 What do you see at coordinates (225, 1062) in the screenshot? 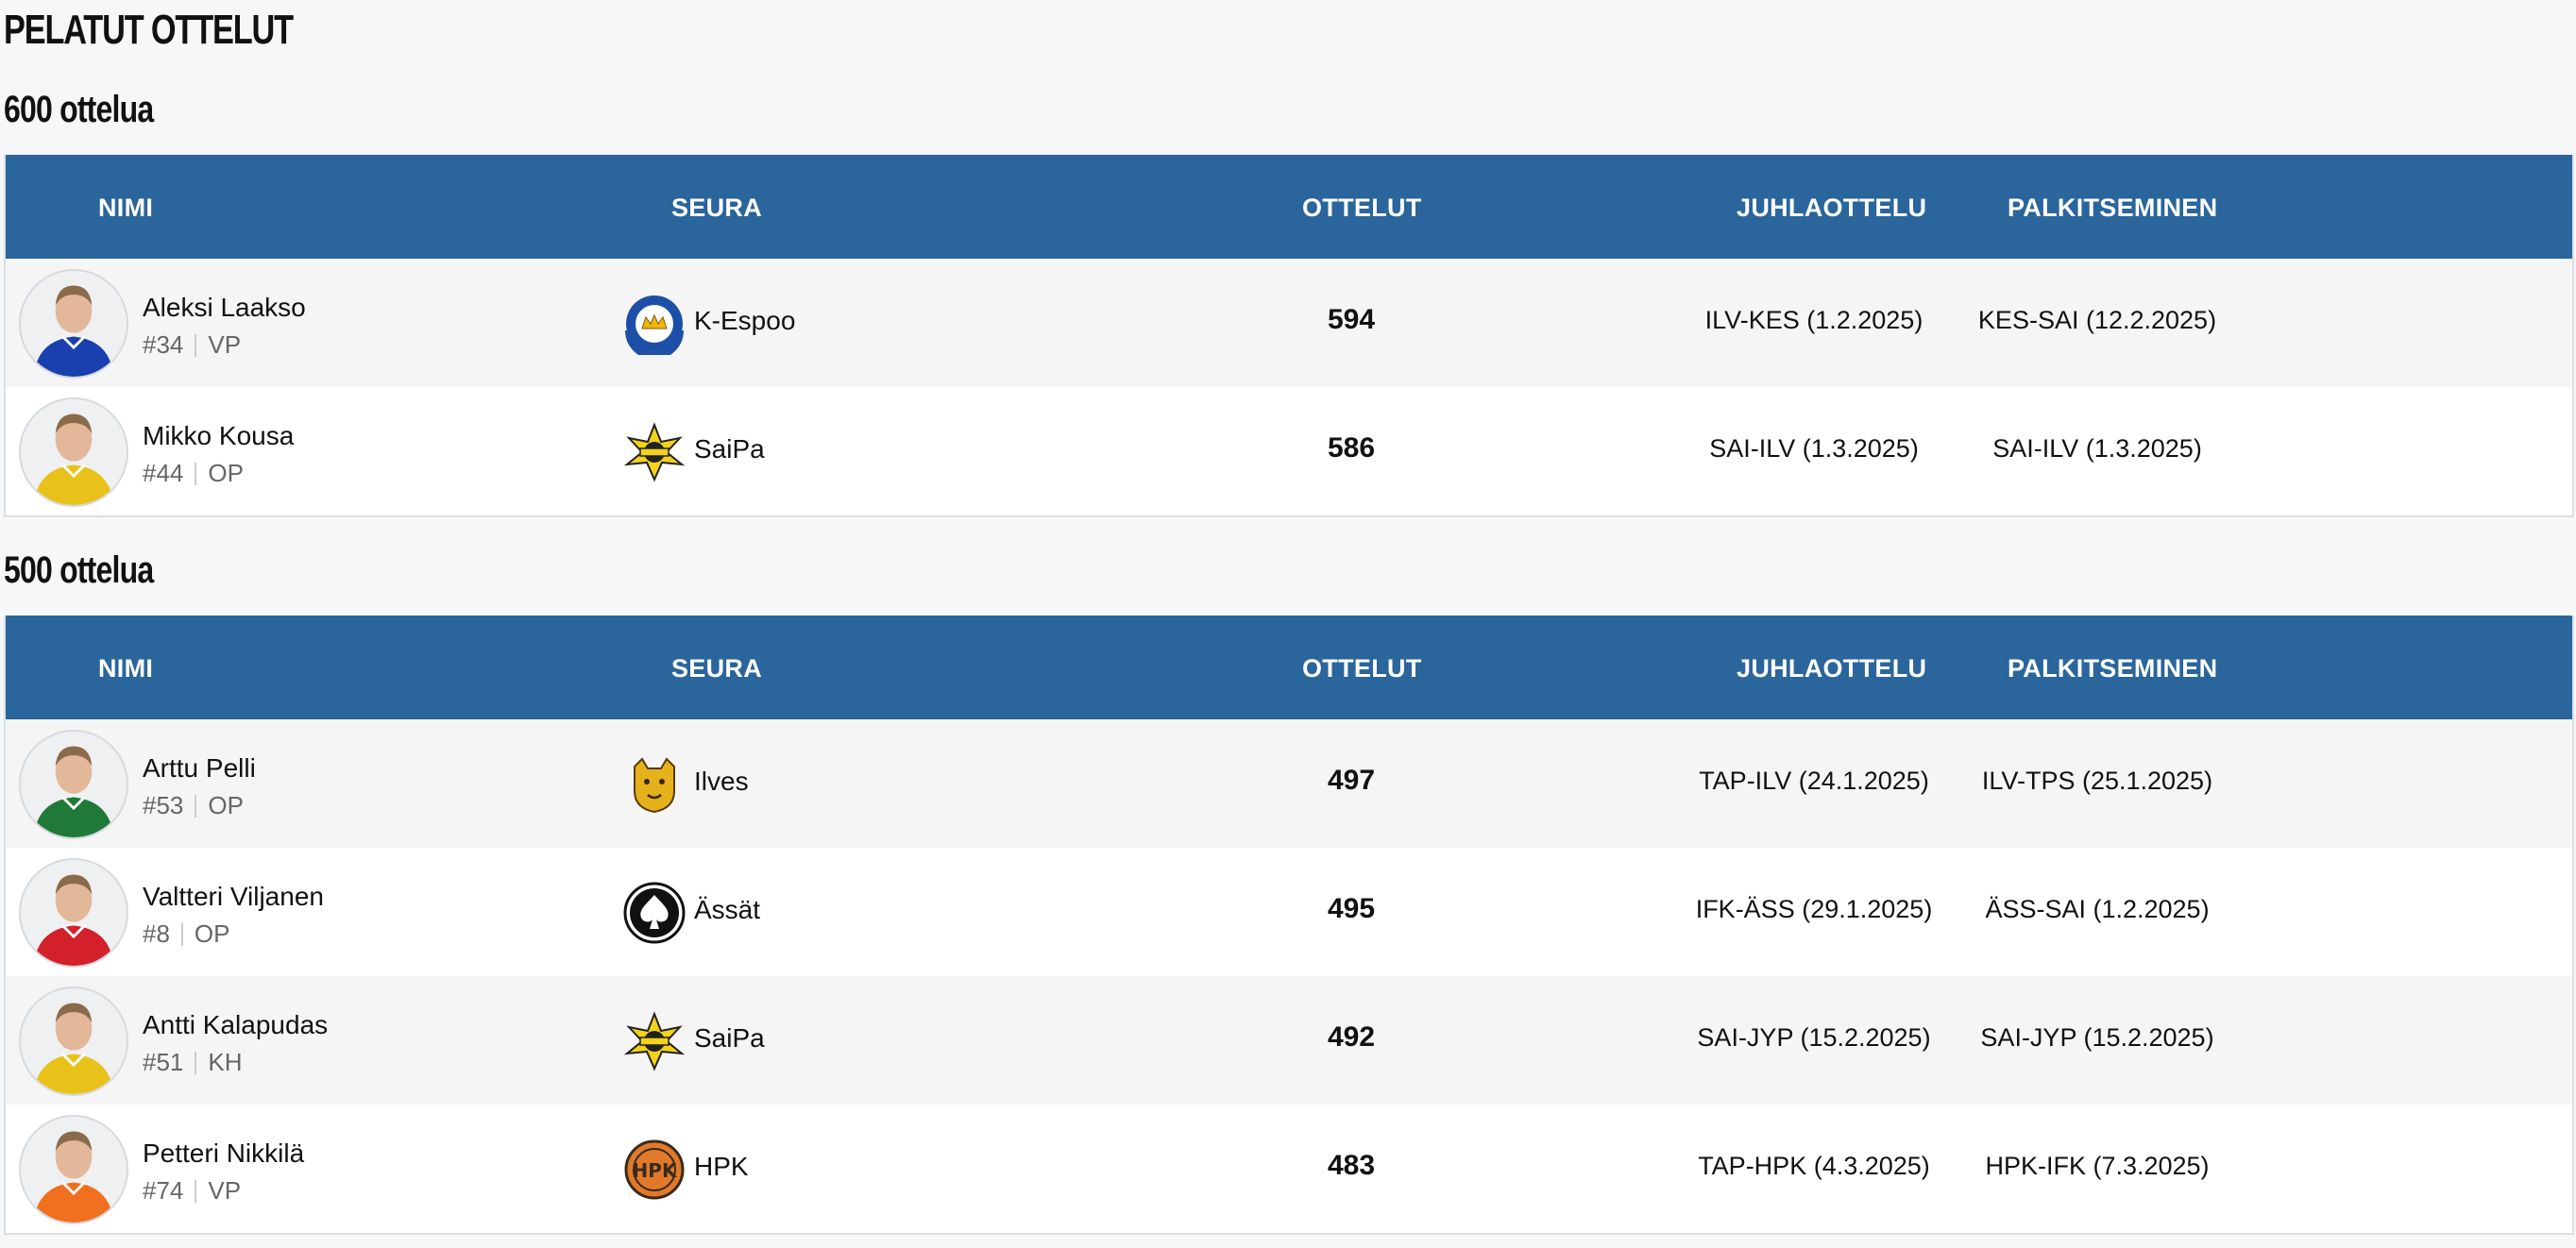
I see `player-position: KH` at bounding box center [225, 1062].